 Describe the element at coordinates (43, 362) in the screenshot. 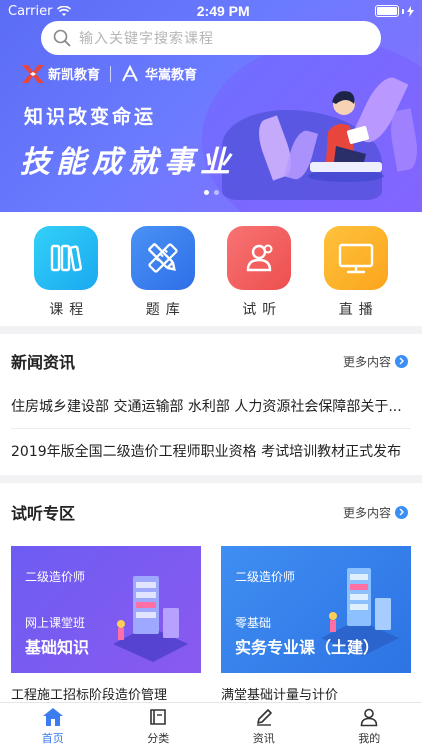

I see `news-section-title: 新闻资讯` at that location.